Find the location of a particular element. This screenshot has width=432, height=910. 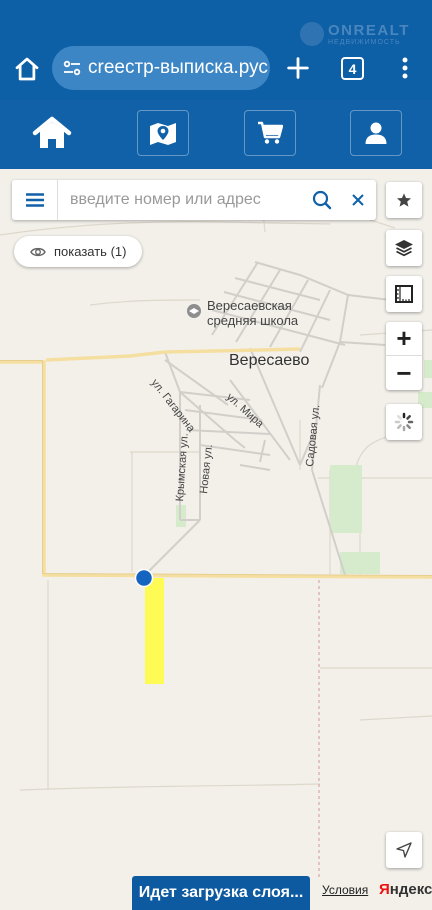

geolocation-button is located at coordinates (404, 850).